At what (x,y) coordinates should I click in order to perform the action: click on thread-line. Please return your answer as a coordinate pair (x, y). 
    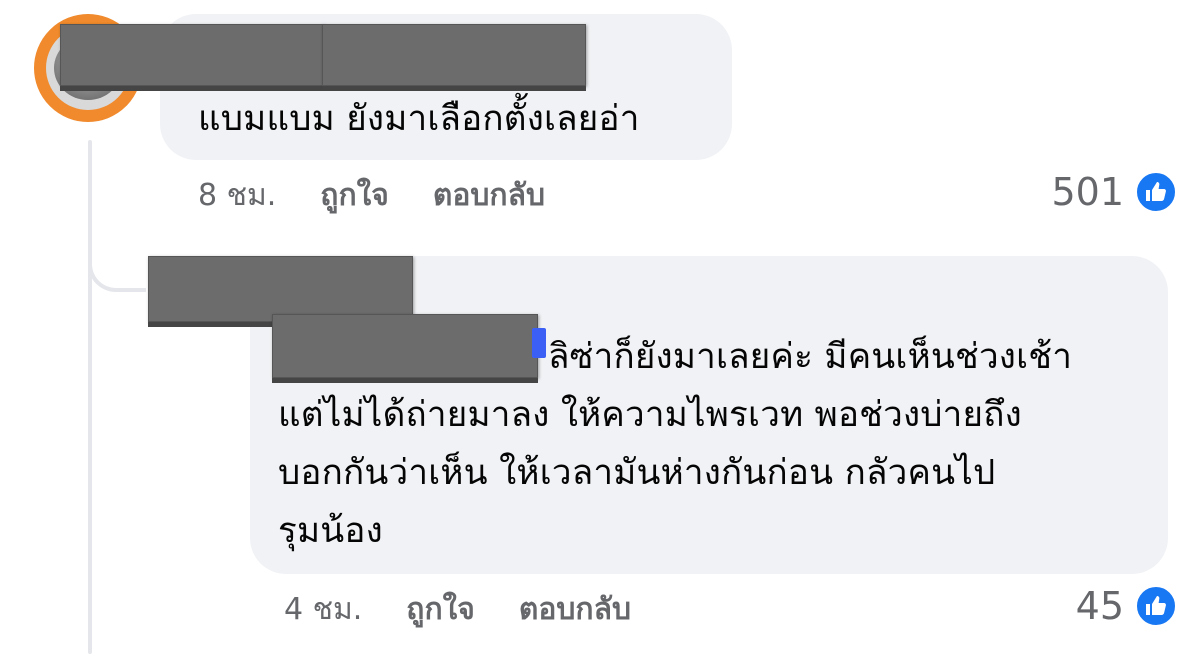
    Looking at the image, I should click on (90, 397).